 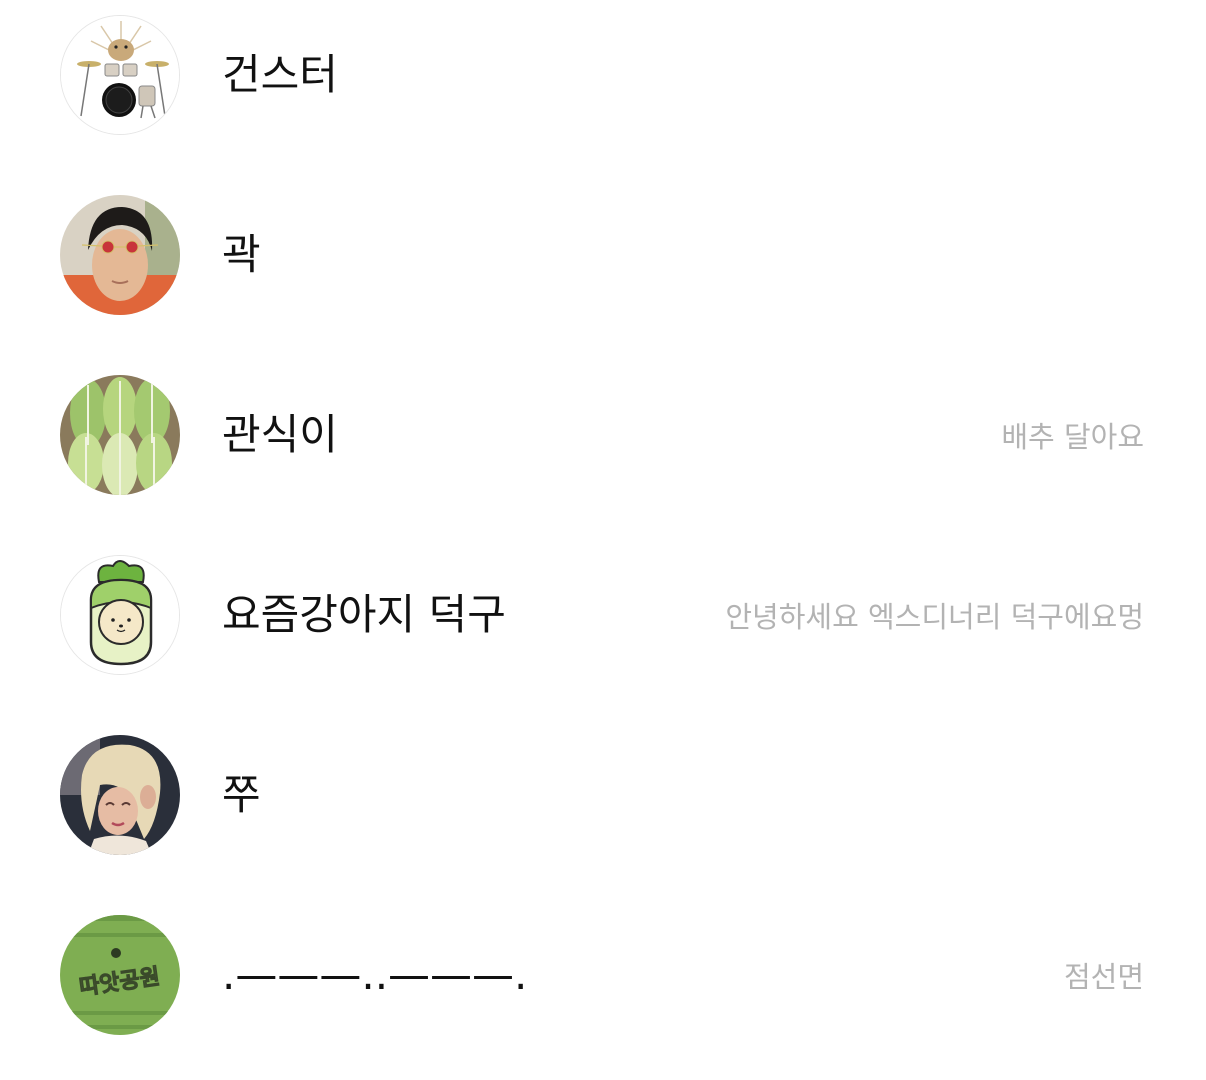 I want to click on park-sign-icon: 따앗공원, so click(x=120, y=975).